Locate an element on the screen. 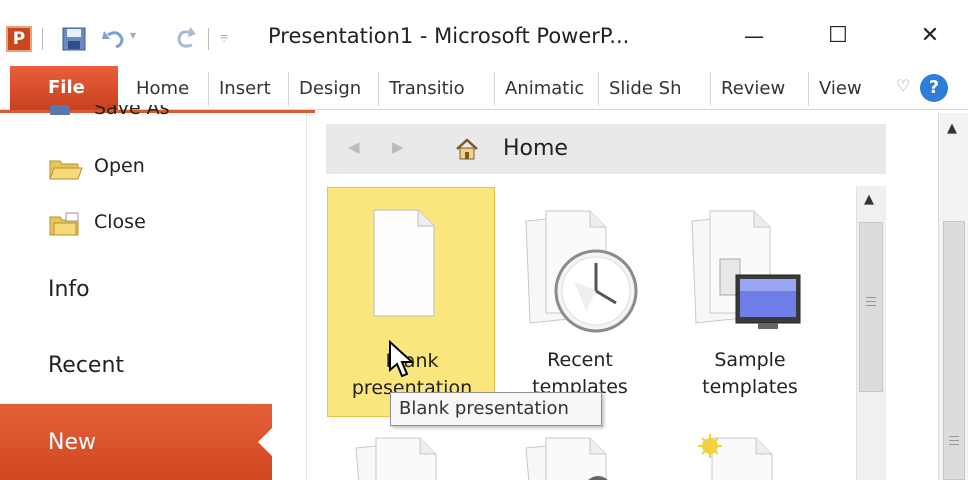  new-item: New is located at coordinates (136, 442).